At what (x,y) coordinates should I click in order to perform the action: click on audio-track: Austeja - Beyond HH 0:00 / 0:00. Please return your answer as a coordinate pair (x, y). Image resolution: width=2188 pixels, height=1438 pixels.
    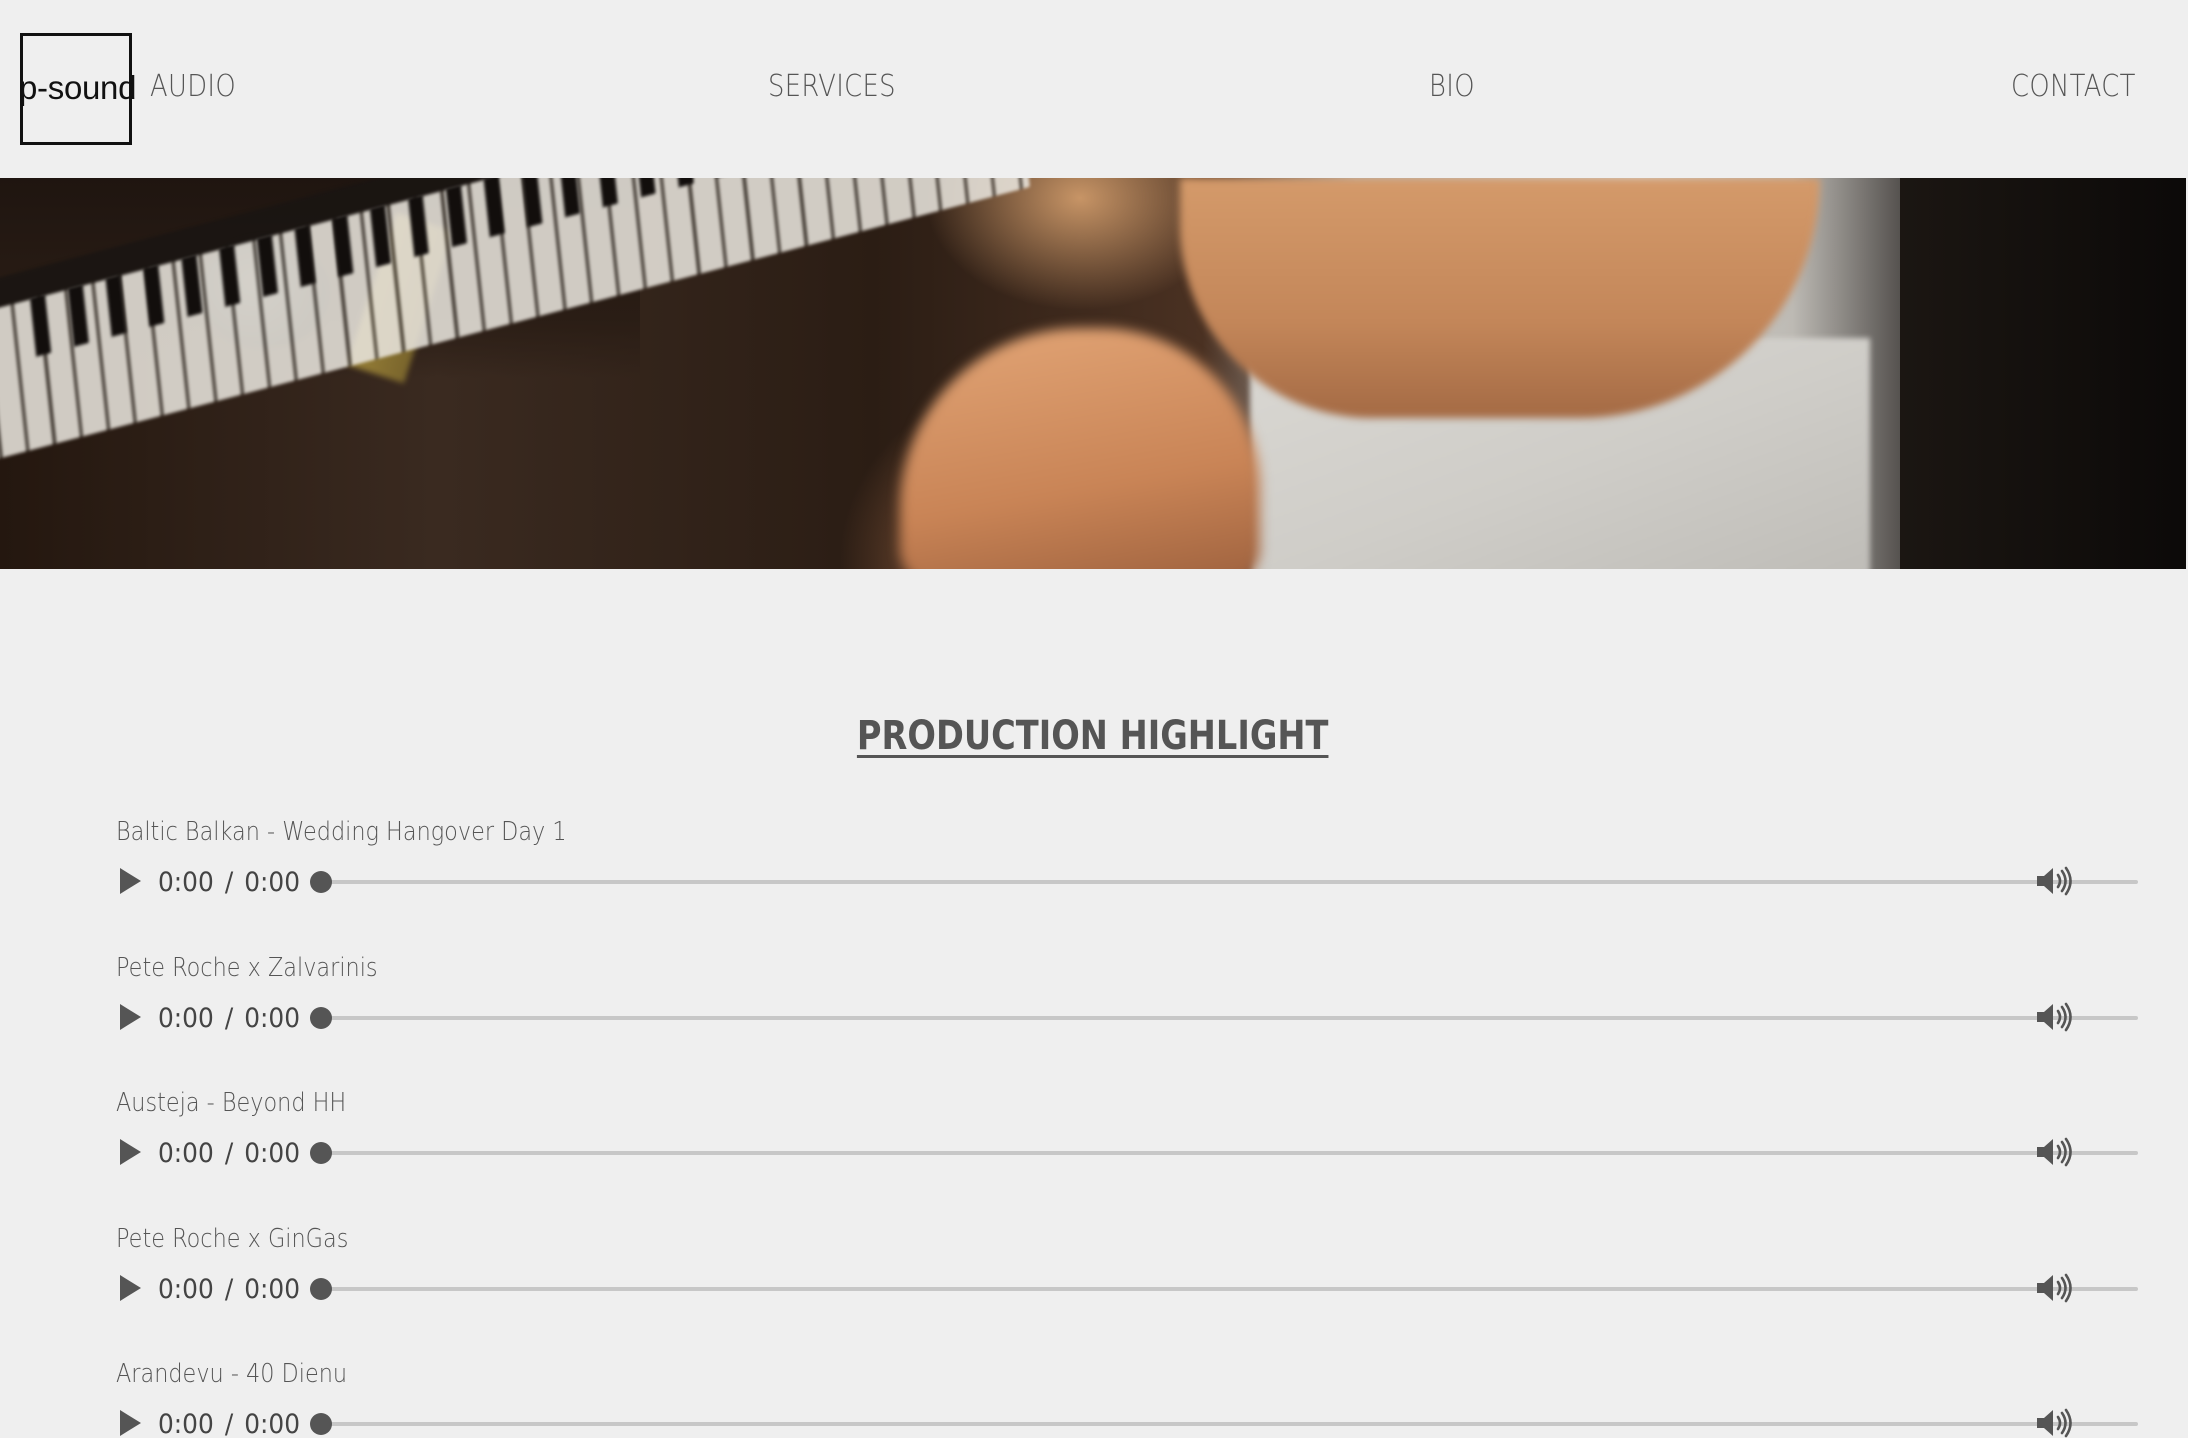
    Looking at the image, I should click on (1127, 1145).